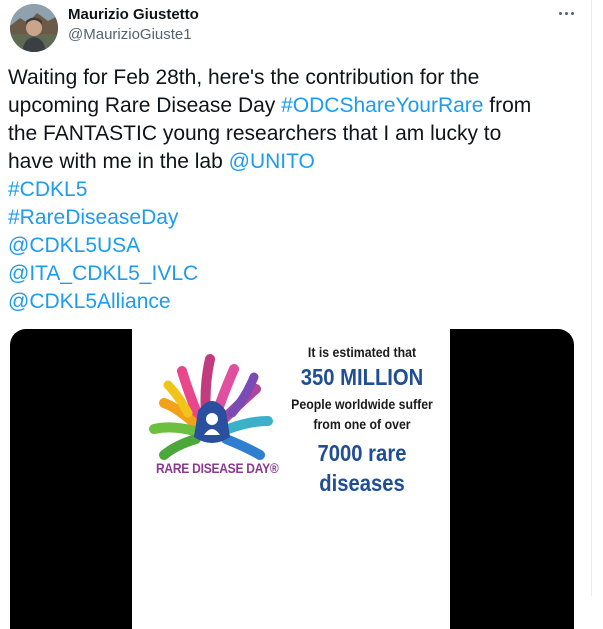  Describe the element at coordinates (295, 302) in the screenshot. I see `mention-link: @CDKL5Alliance` at that location.